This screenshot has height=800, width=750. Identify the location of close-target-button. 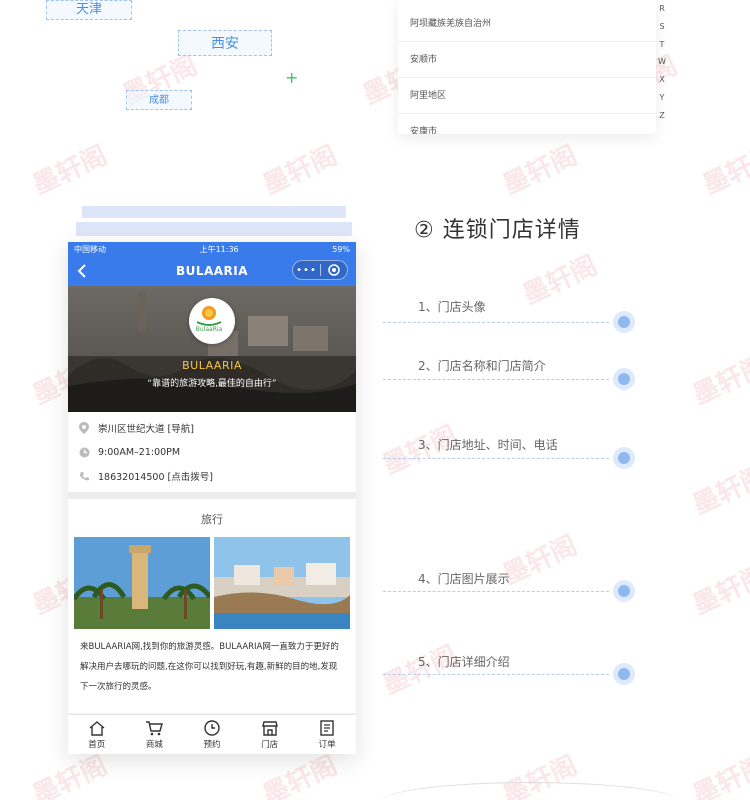
(334, 270).